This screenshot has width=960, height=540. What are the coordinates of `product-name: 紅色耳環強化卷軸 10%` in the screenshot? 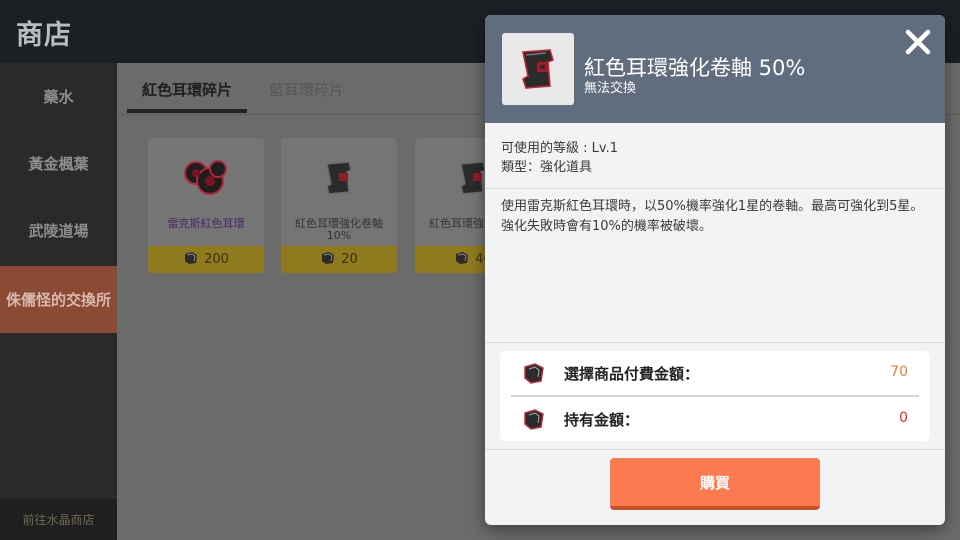 It's located at (339, 229).